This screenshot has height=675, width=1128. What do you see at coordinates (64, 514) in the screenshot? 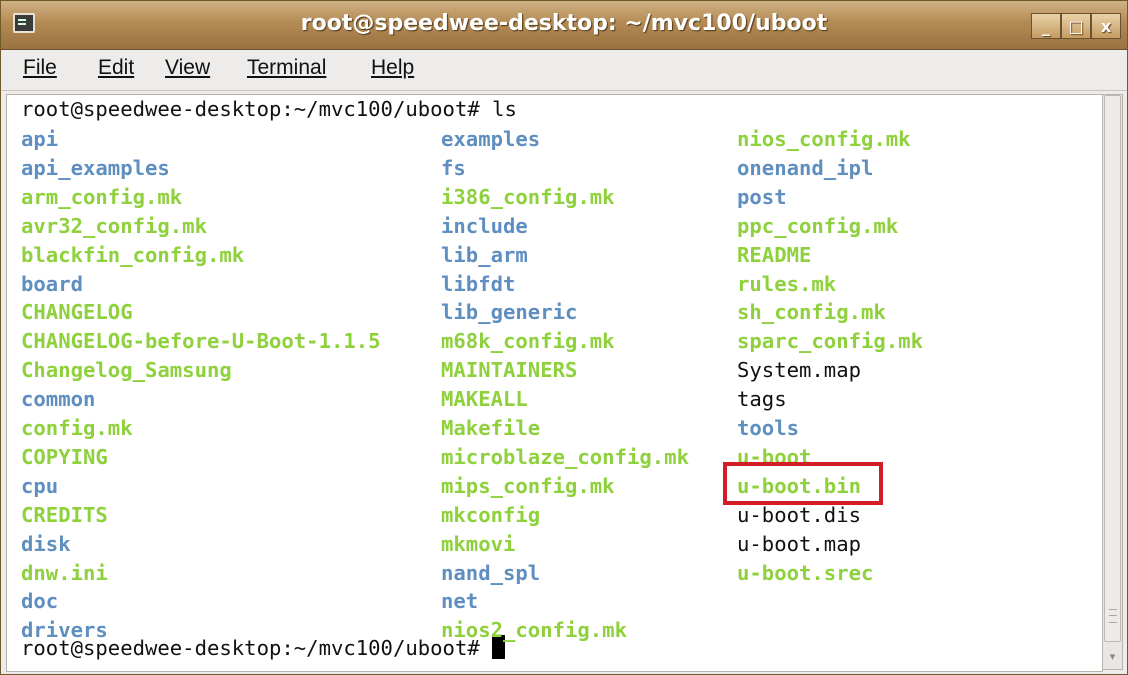
I see `file-entry: CREDITS` at bounding box center [64, 514].